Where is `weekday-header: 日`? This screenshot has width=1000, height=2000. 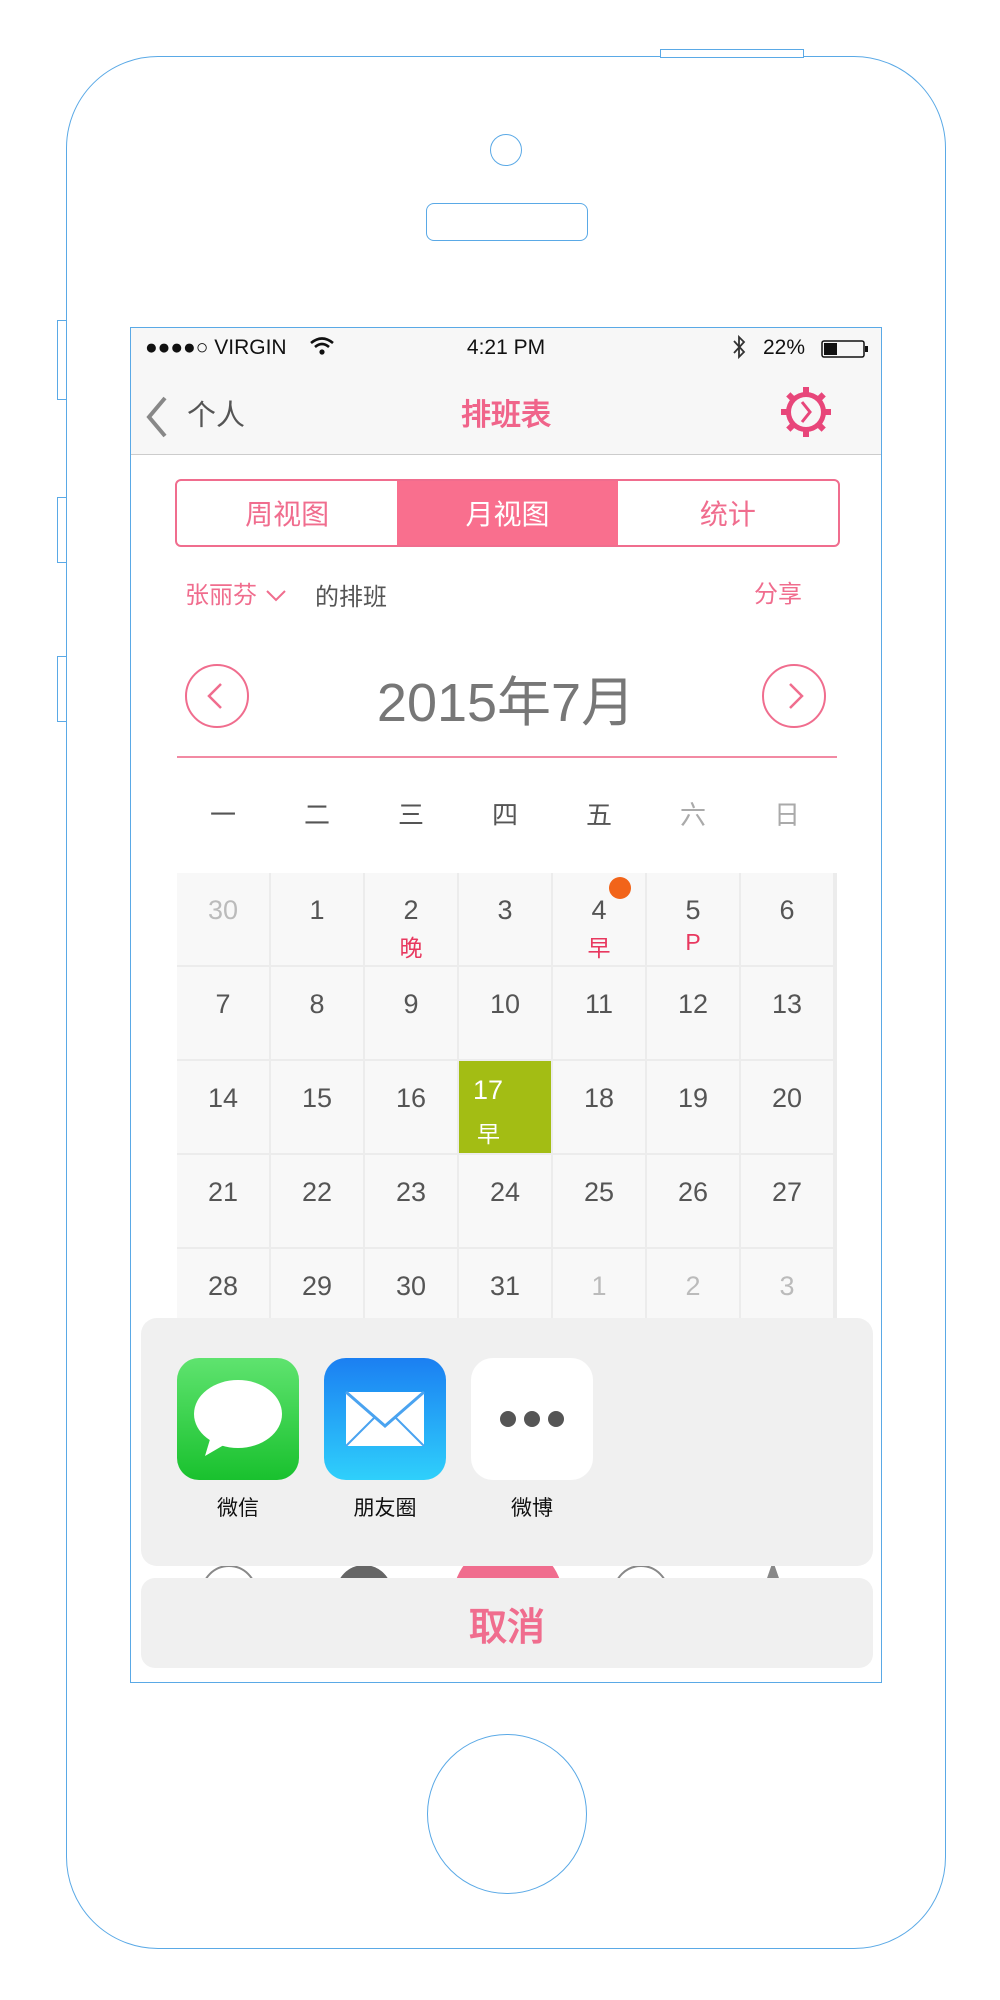
weekday-header: 日 is located at coordinates (786, 815).